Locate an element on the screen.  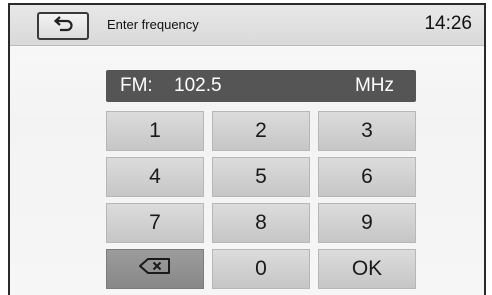
back-button is located at coordinates (63, 26).